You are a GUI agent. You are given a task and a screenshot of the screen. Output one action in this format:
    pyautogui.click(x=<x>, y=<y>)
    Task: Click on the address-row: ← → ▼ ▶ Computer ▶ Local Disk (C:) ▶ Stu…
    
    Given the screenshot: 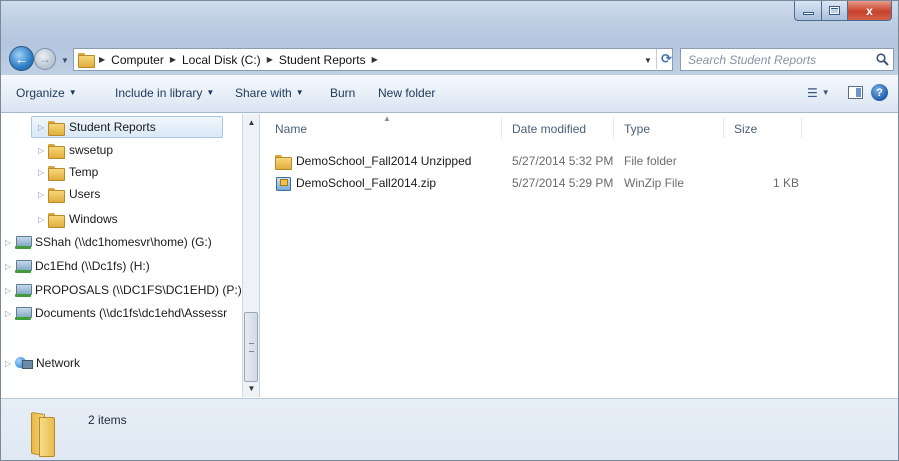 What is the action you would take?
    pyautogui.click(x=449, y=59)
    